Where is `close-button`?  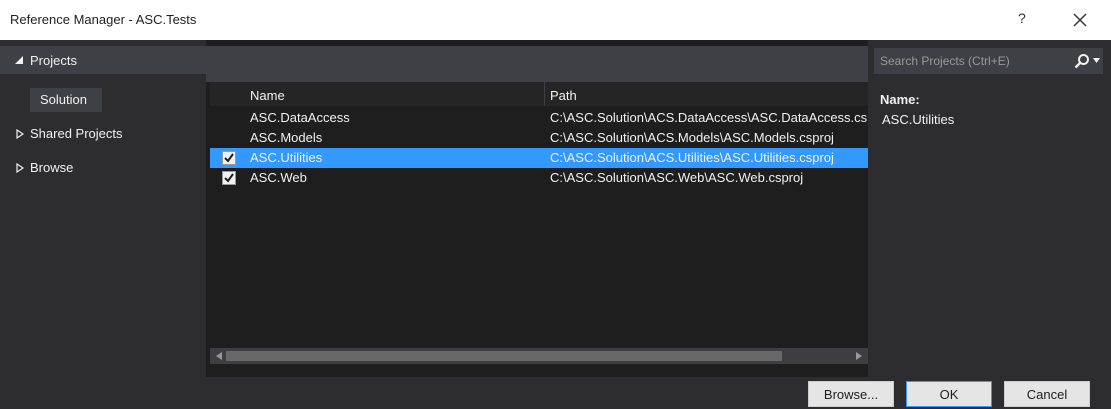 close-button is located at coordinates (1080, 20).